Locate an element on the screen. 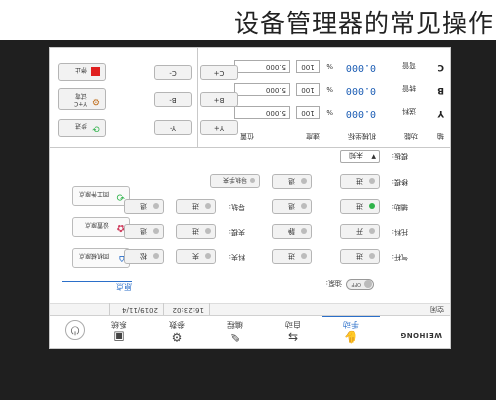  trial-bend-button: ⚙ Y+C 试弯 is located at coordinates (82, 99).